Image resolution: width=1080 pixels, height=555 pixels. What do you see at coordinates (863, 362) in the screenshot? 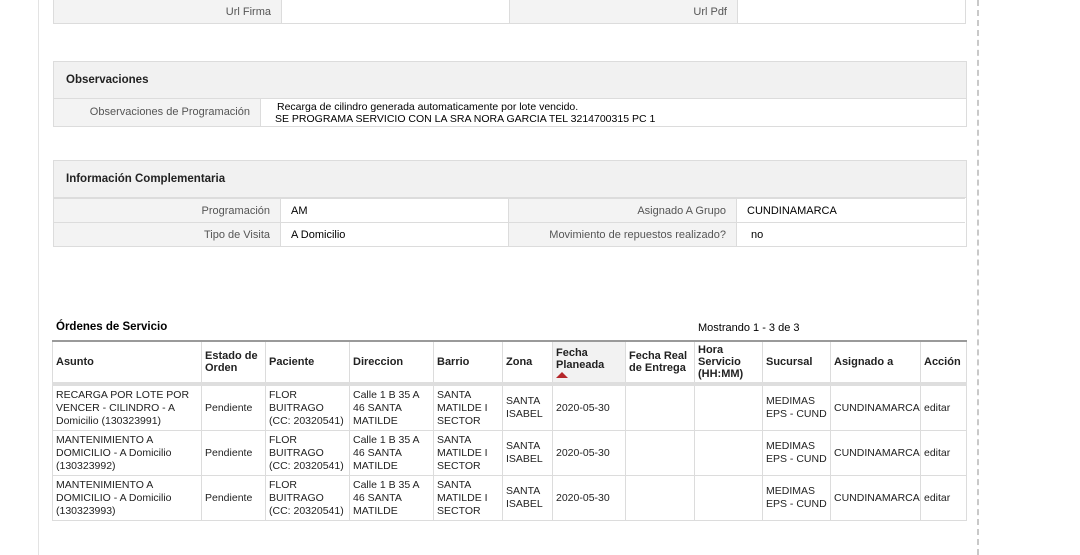
I see `sort-asignado-link: Asignado a` at bounding box center [863, 362].